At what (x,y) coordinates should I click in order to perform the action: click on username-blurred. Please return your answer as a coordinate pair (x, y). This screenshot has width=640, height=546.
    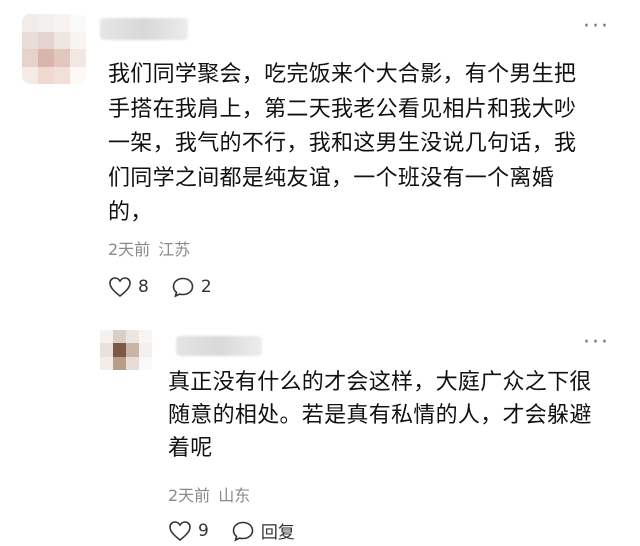
    Looking at the image, I should click on (144, 29).